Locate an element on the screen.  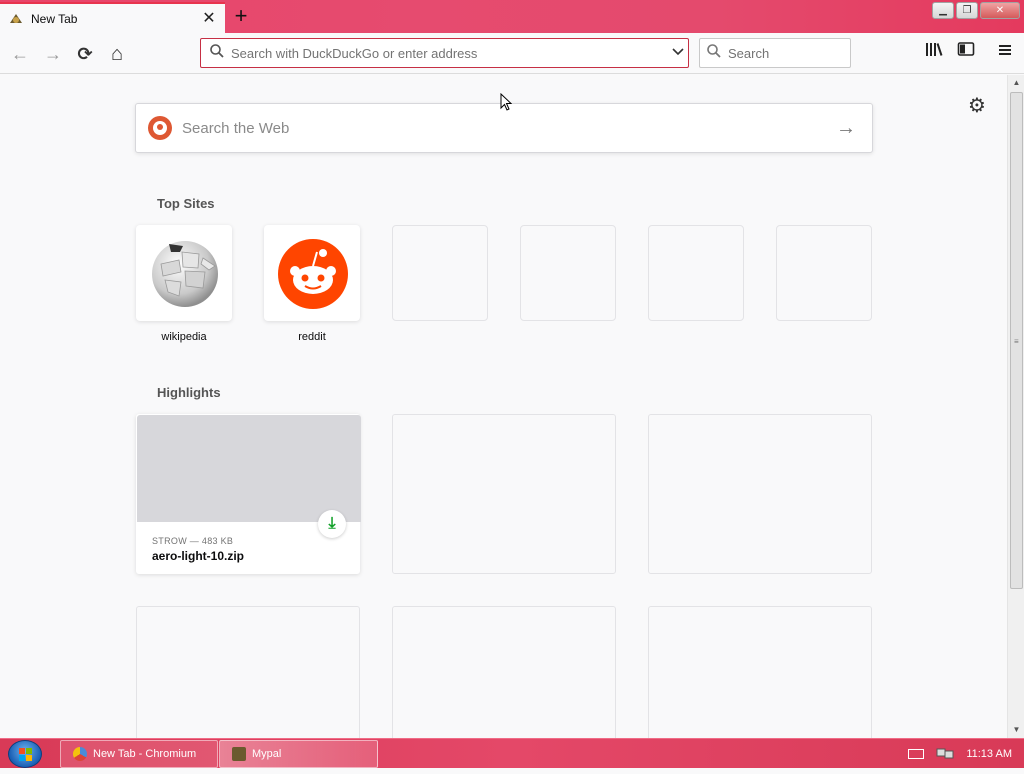
search-submit-arrow-icon: → is located at coordinates (846, 128).